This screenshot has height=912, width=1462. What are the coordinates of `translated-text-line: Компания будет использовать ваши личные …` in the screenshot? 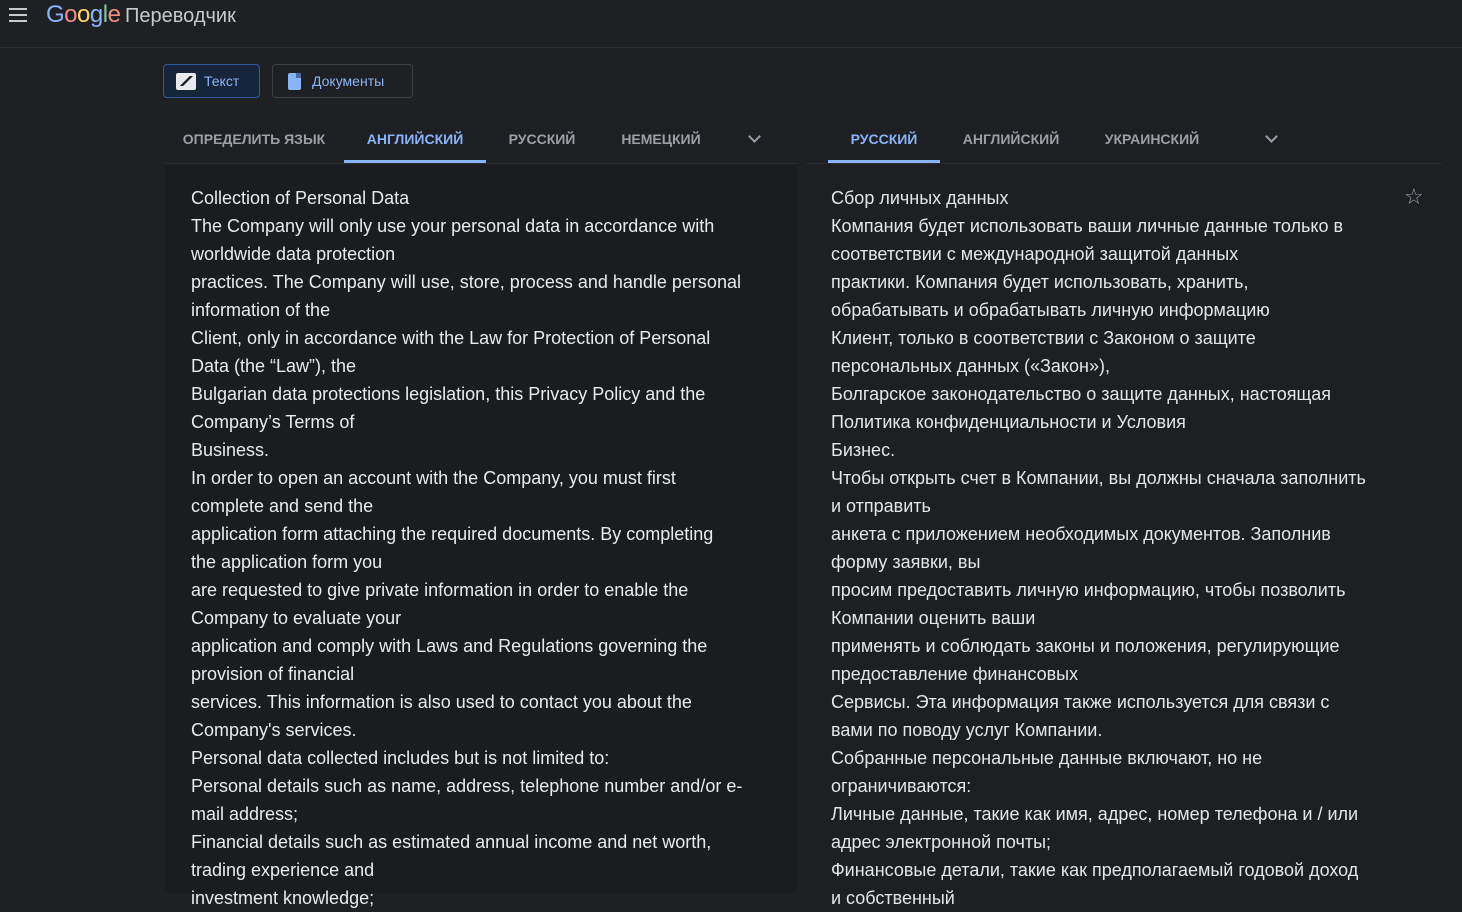 It's located at (1087, 226).